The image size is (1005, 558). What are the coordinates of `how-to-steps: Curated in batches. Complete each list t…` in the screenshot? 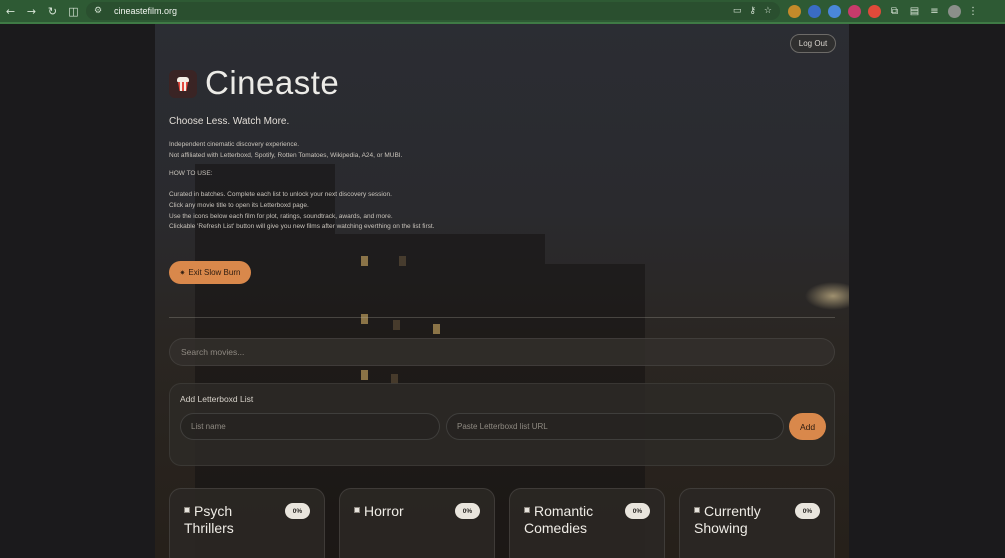 It's located at (302, 211).